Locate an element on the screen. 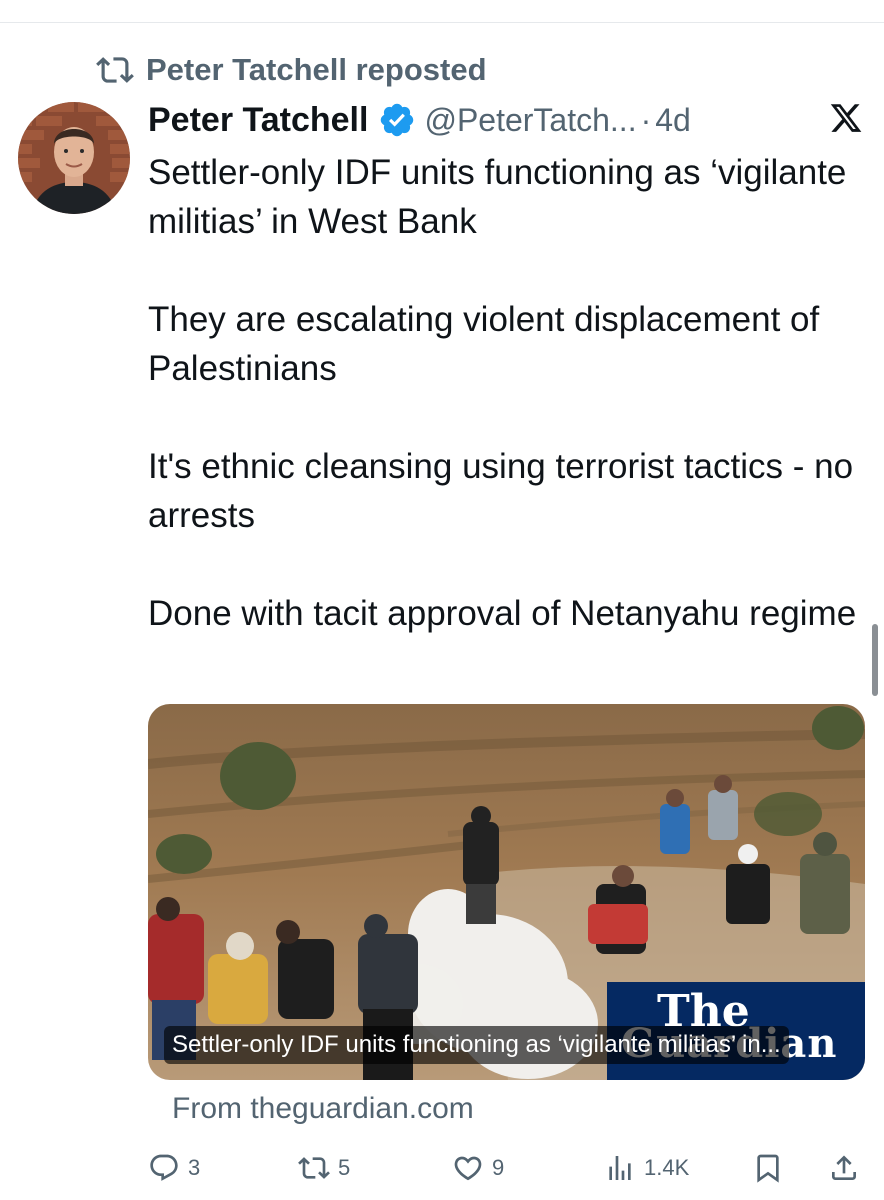 Image resolution: width=884 pixels, height=1200 pixels. reply-count: 3 is located at coordinates (194, 1167).